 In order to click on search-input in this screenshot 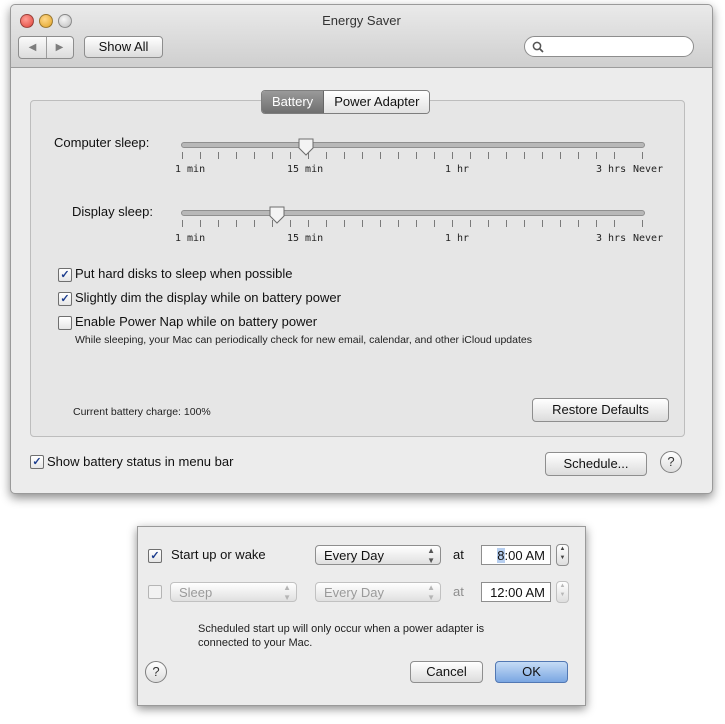, I will do `click(618, 46)`.